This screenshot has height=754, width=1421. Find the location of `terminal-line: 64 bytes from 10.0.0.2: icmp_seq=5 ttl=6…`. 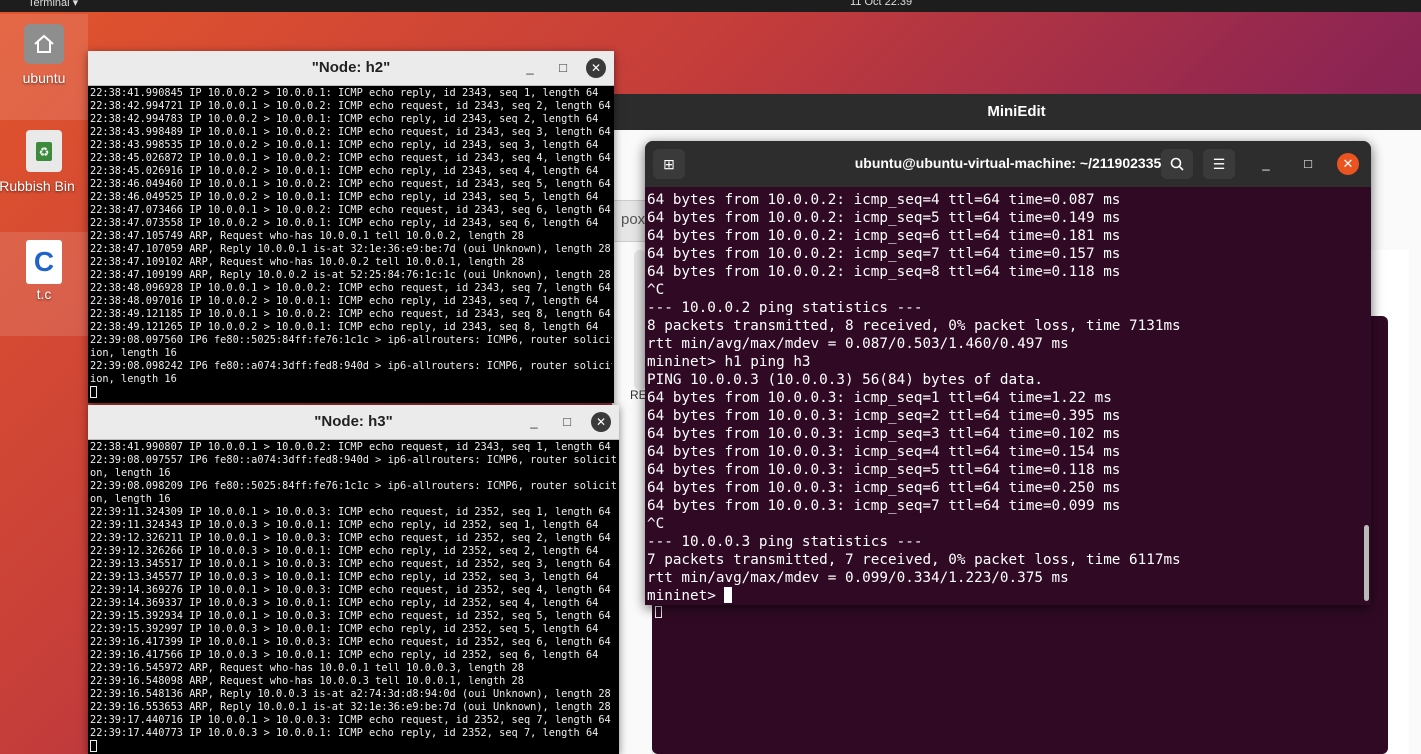

terminal-line: 64 bytes from 10.0.0.2: icmp_seq=5 ttl=6… is located at coordinates (884, 218).